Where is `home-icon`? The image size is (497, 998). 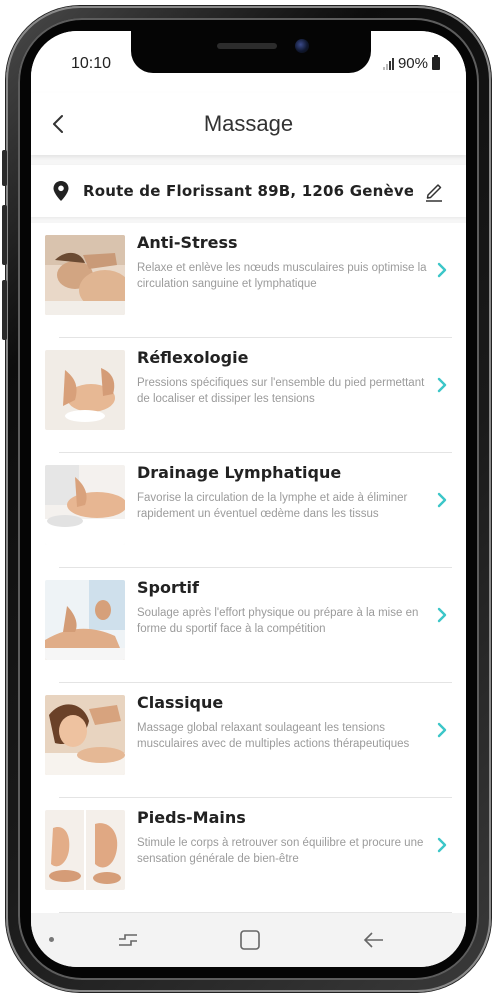
home-icon is located at coordinates (250, 940).